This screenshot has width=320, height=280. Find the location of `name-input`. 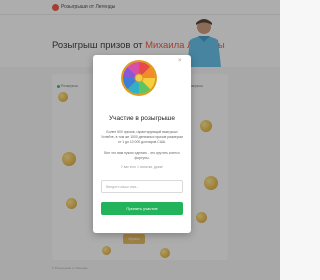

name-input is located at coordinates (142, 186).